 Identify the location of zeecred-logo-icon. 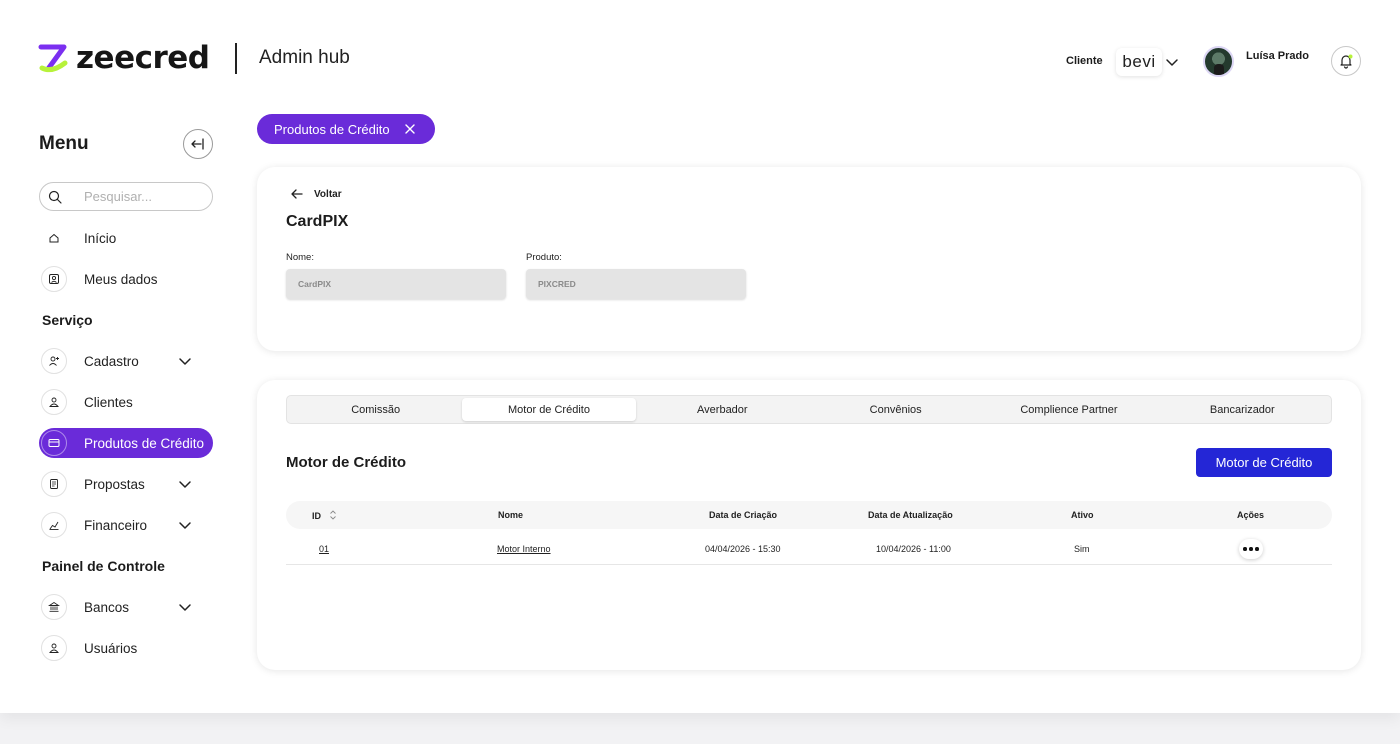
(53, 58).